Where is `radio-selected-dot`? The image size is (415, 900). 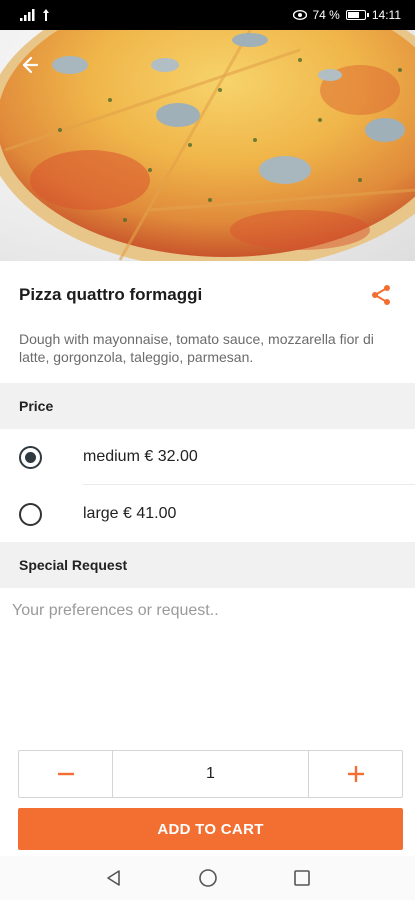
radio-selected-dot is located at coordinates (30, 457).